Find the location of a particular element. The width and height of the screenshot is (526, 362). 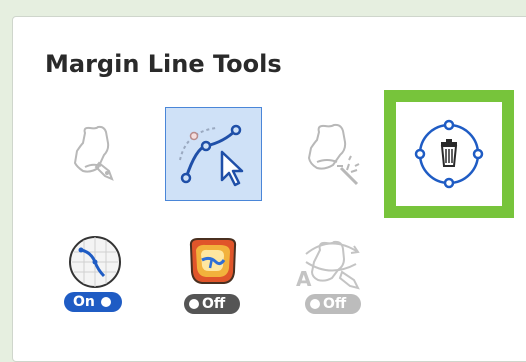

svg-text: A is located at coordinates (304, 279).